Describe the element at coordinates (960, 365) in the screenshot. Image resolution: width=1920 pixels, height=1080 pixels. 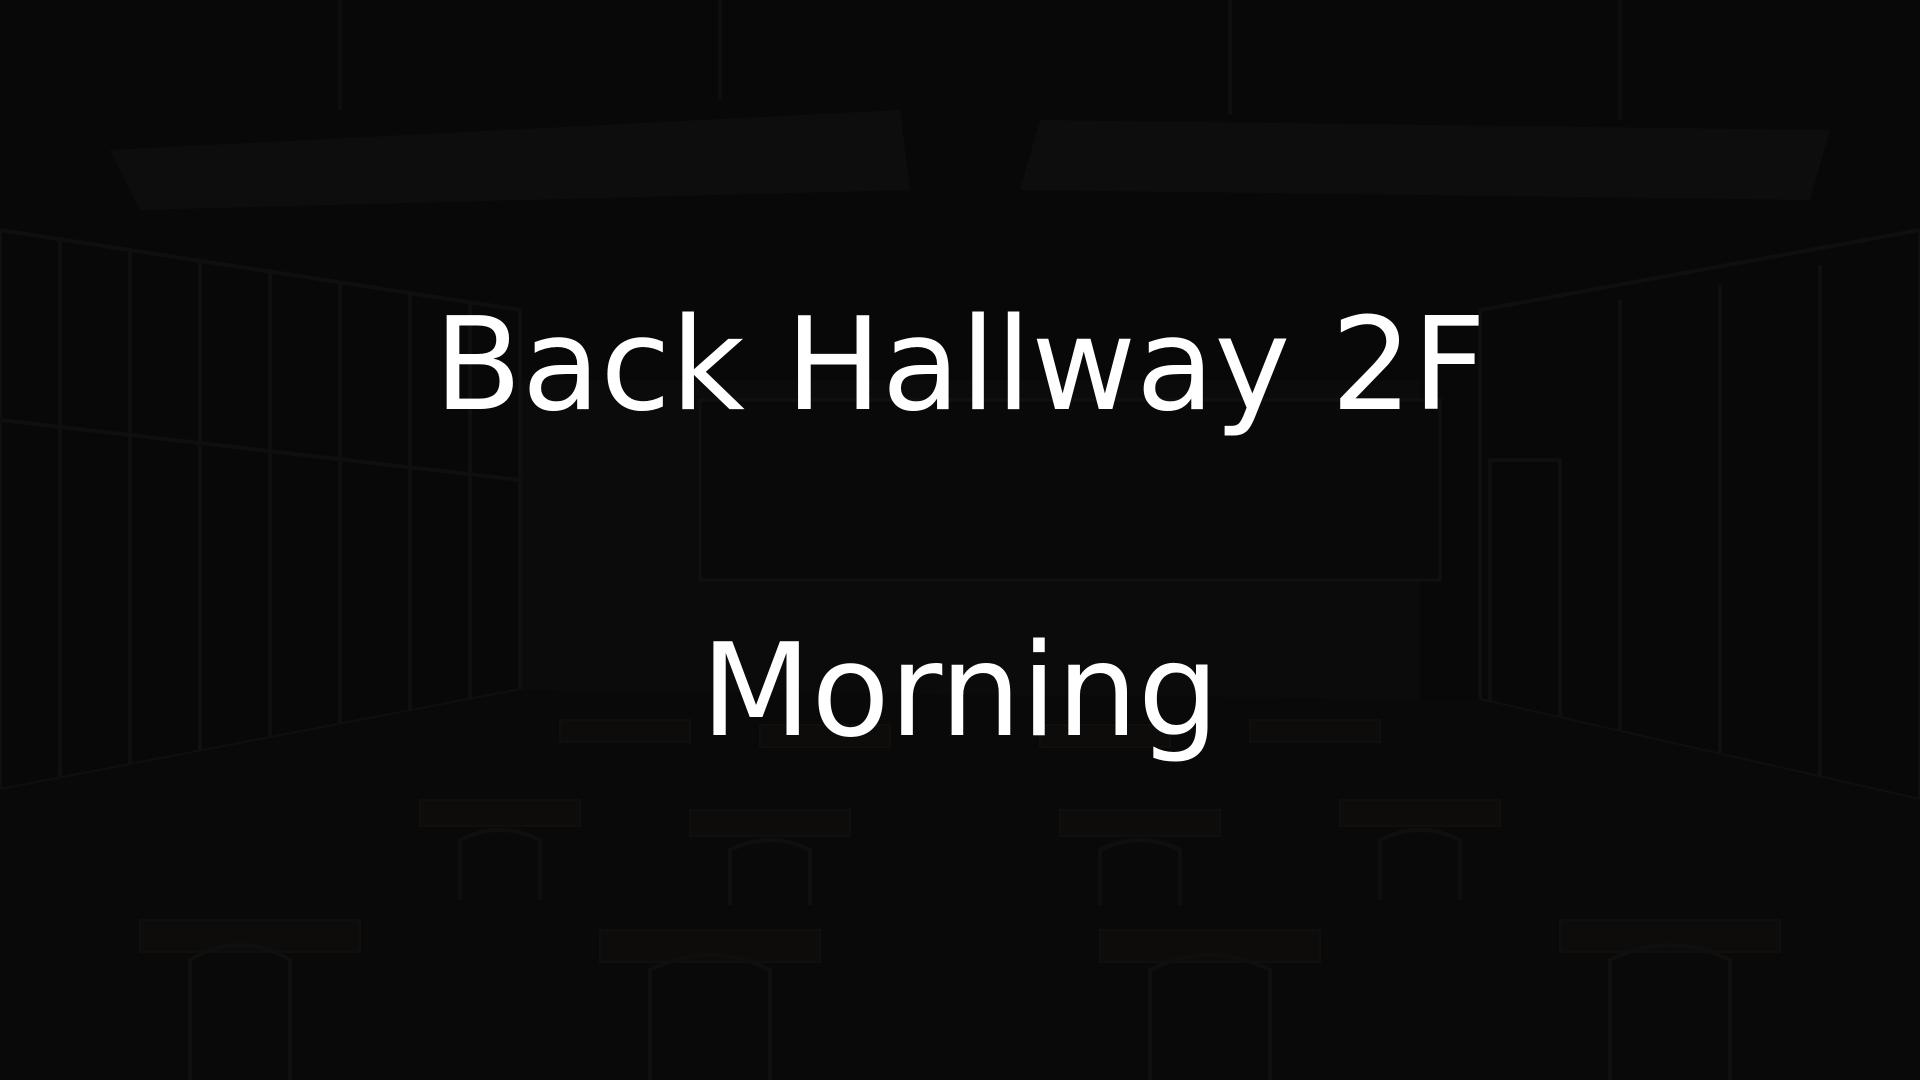
I see `location-title: Back Hallway 2F` at that location.